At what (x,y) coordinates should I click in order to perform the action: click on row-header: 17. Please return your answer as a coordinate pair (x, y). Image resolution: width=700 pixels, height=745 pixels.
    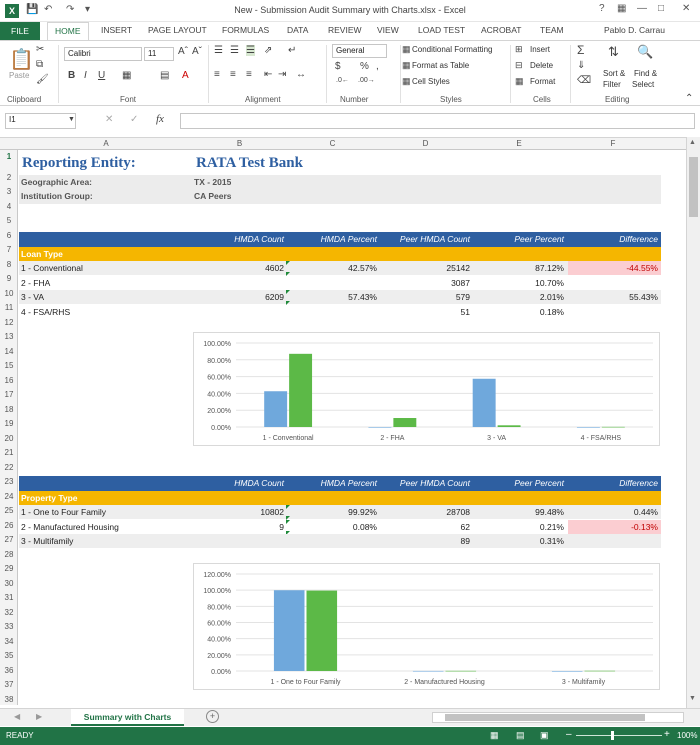
    Looking at the image, I should click on (9, 394).